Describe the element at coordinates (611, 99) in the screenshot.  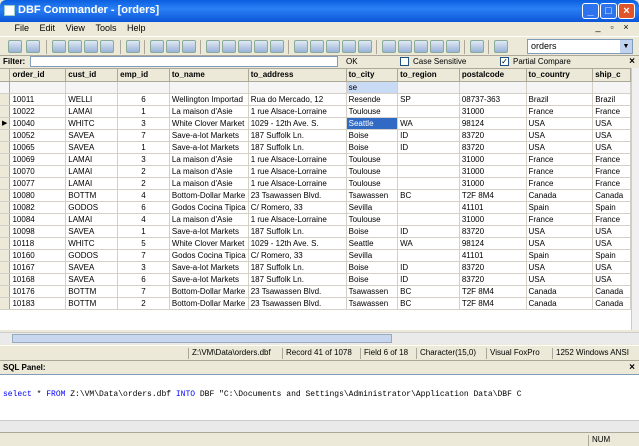
I see `table-cell-ship_c: Brazil` at that location.